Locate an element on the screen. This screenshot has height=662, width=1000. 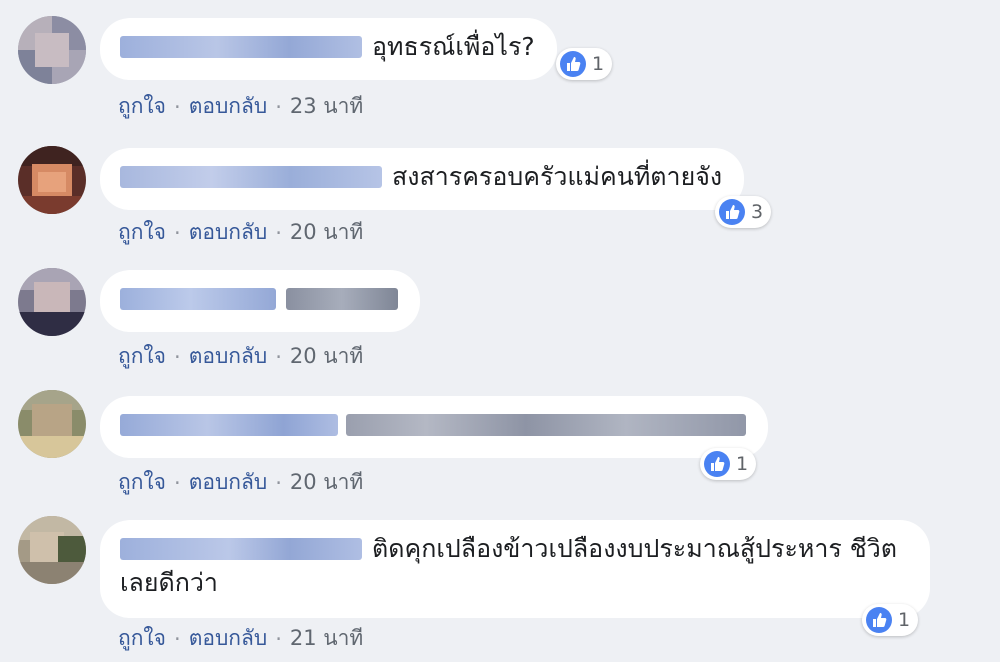
comment-actions: ถูกใจ · ตอบกลับ · 21 นาที is located at coordinates (240, 638).